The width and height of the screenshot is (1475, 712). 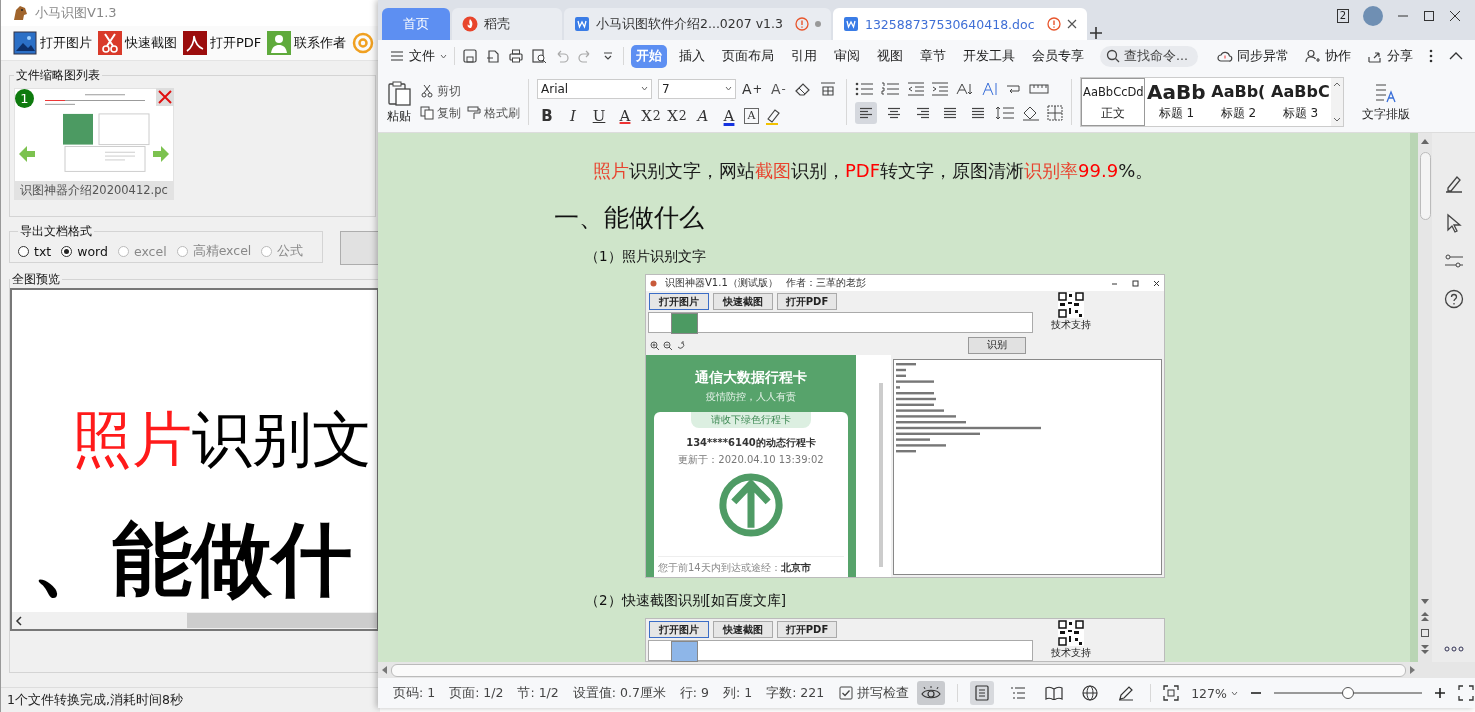 I want to click on borders-icon, so click(x=1055, y=112).